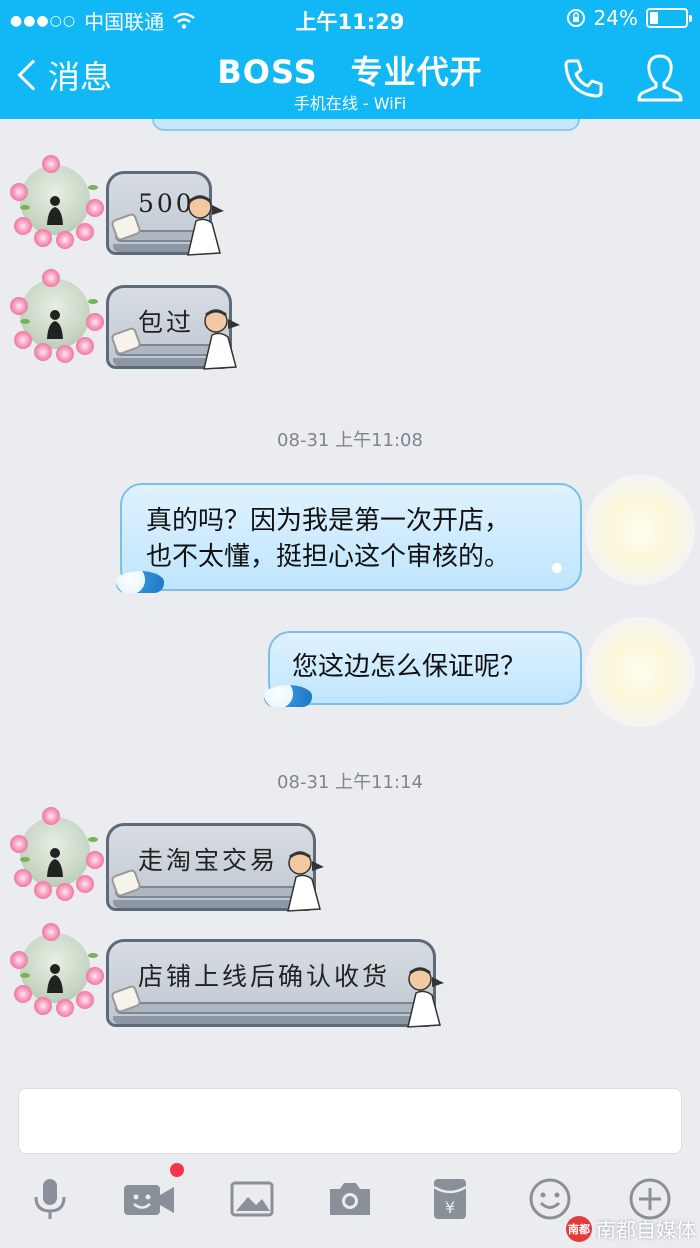 The height and width of the screenshot is (1248, 700). I want to click on sticker-text: 店铺上线后确认收货, so click(264, 976).